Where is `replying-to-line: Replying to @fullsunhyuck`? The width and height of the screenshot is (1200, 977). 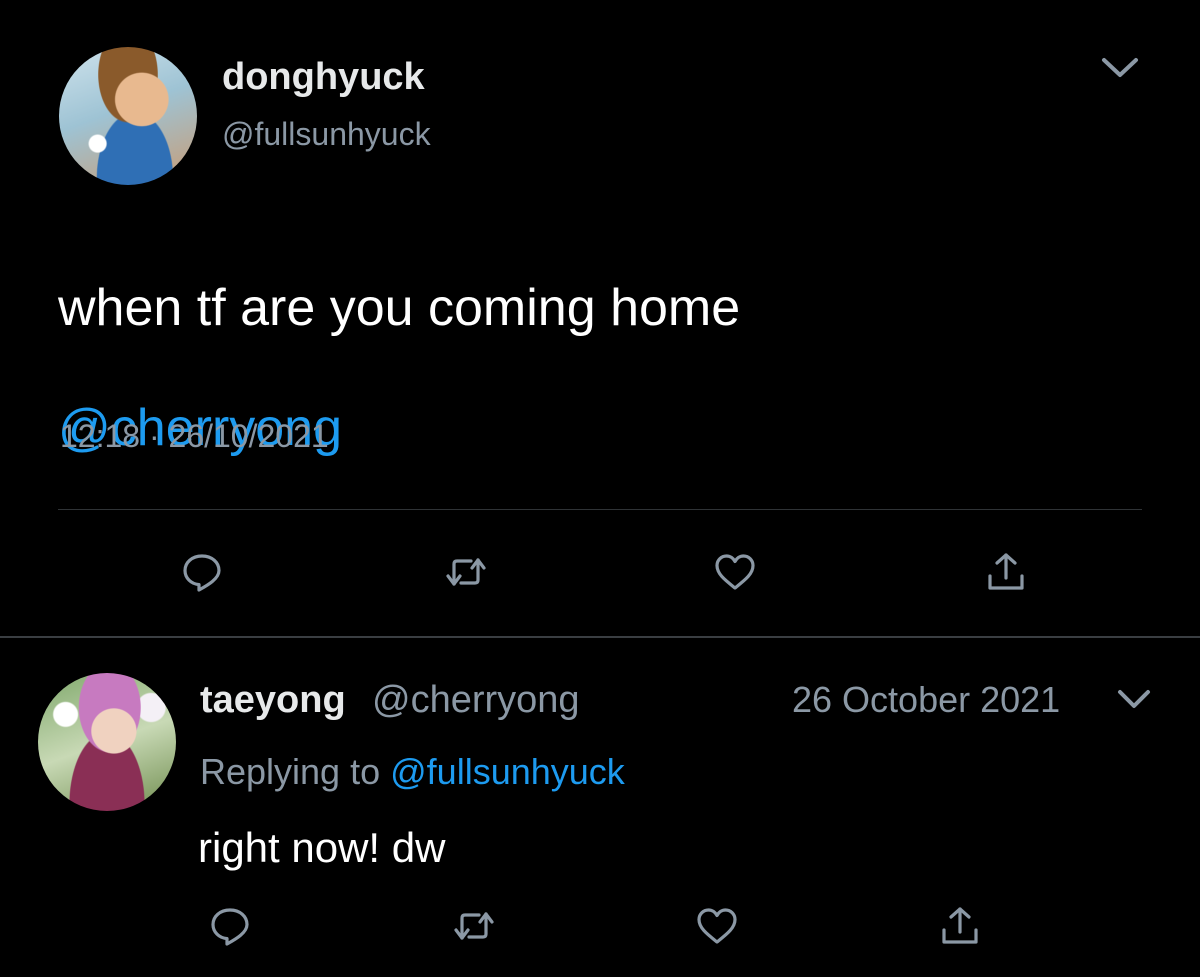
replying-to-line: Replying to @fullsunhyuck is located at coordinates (412, 772).